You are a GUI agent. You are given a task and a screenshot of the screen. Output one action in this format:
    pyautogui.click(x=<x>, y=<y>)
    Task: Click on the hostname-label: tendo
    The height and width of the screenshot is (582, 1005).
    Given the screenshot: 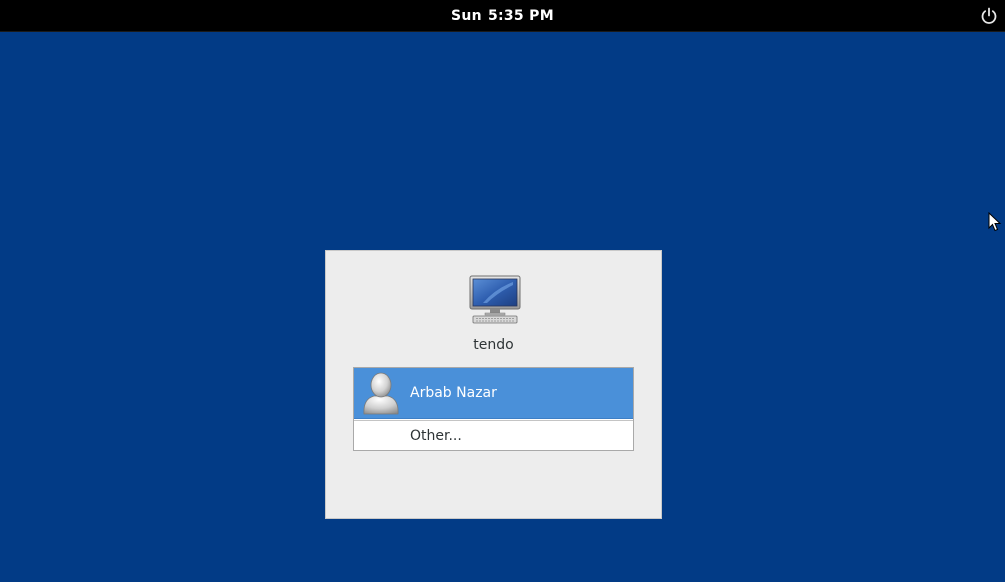 What is the action you would take?
    pyautogui.click(x=493, y=345)
    